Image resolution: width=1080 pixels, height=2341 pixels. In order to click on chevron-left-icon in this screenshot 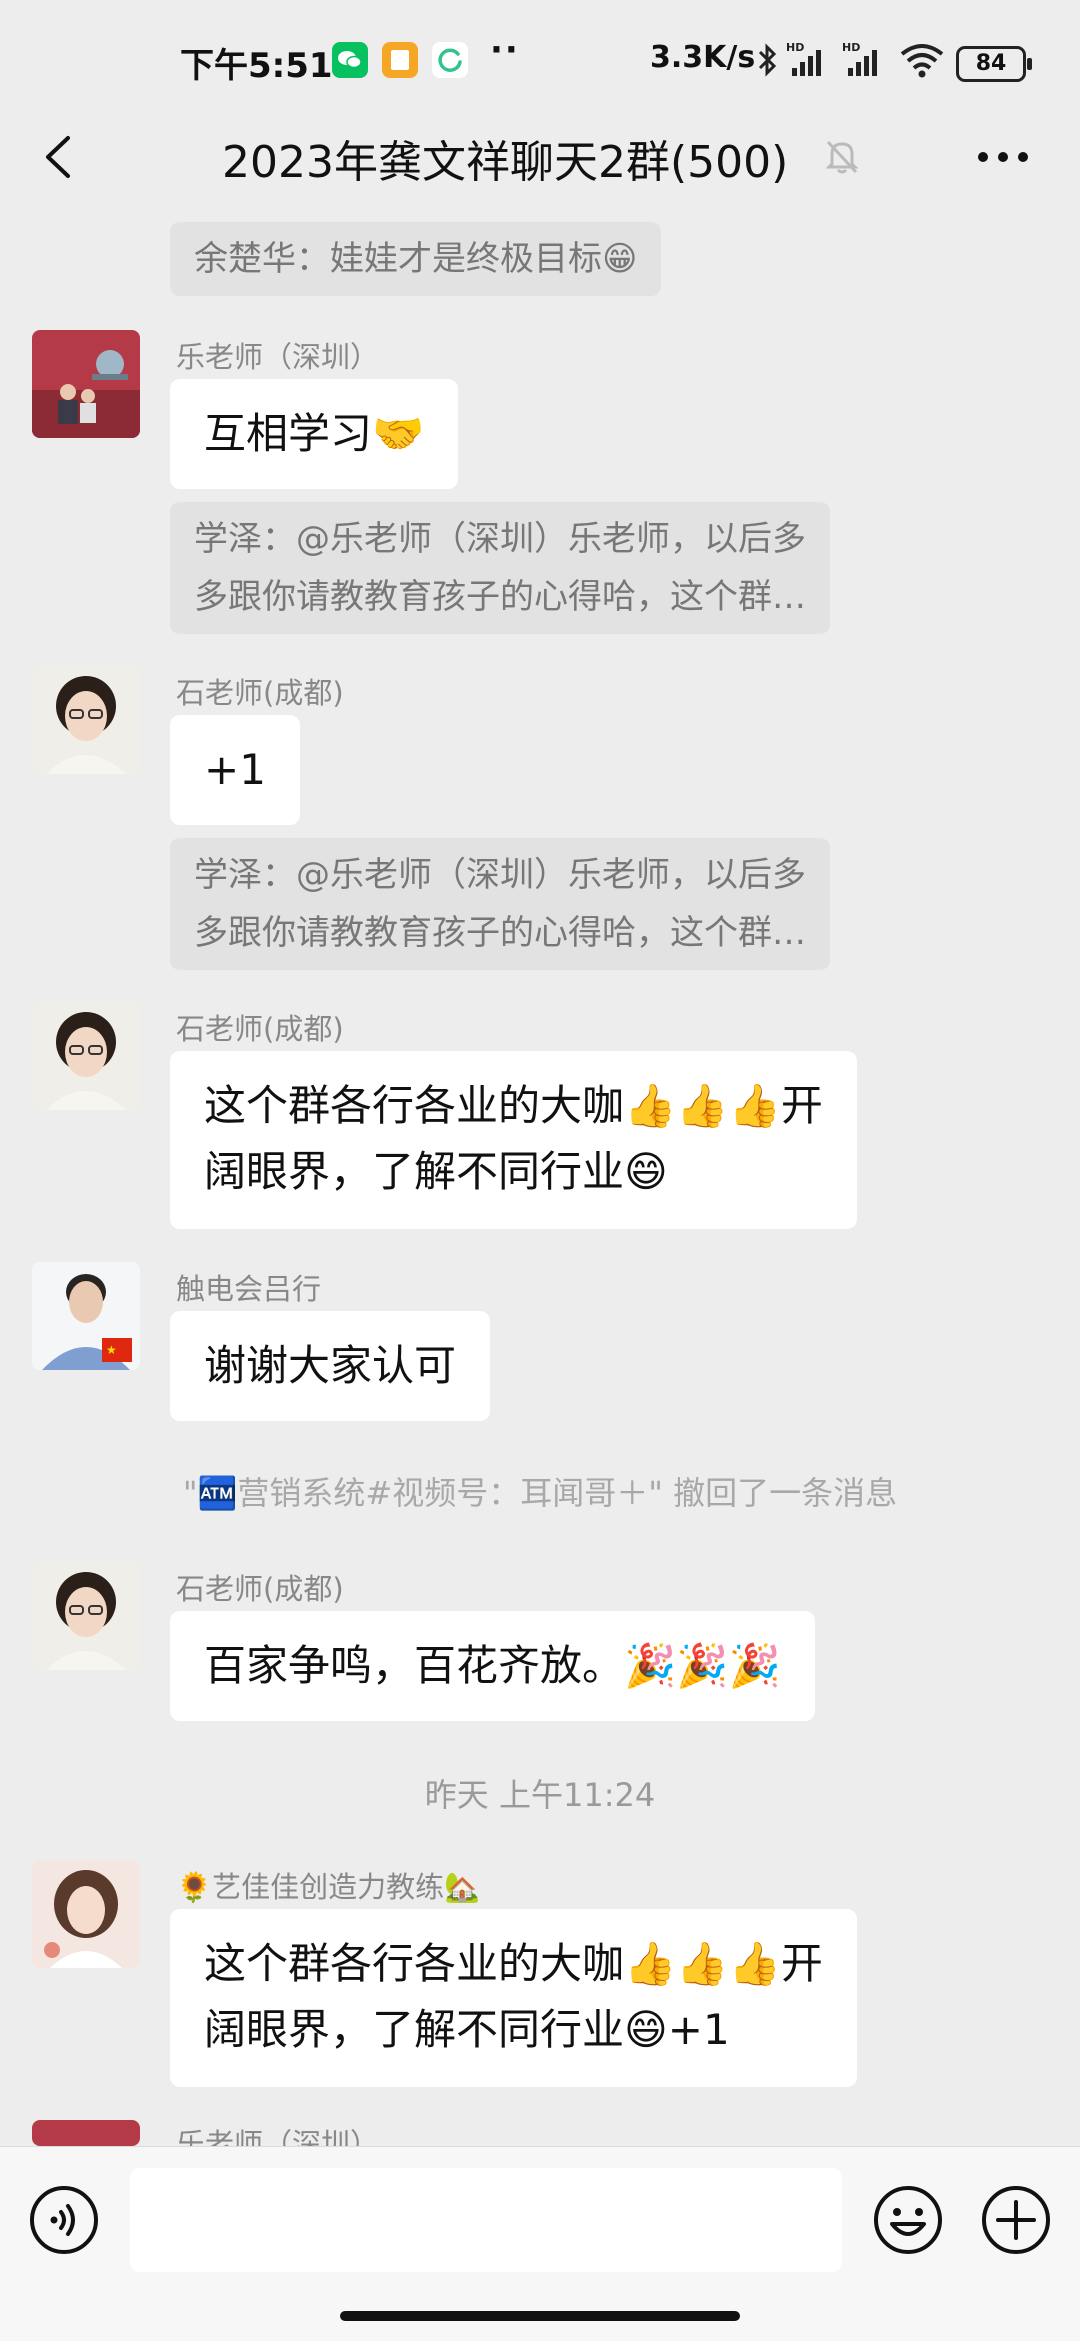, I will do `click(61, 157)`.